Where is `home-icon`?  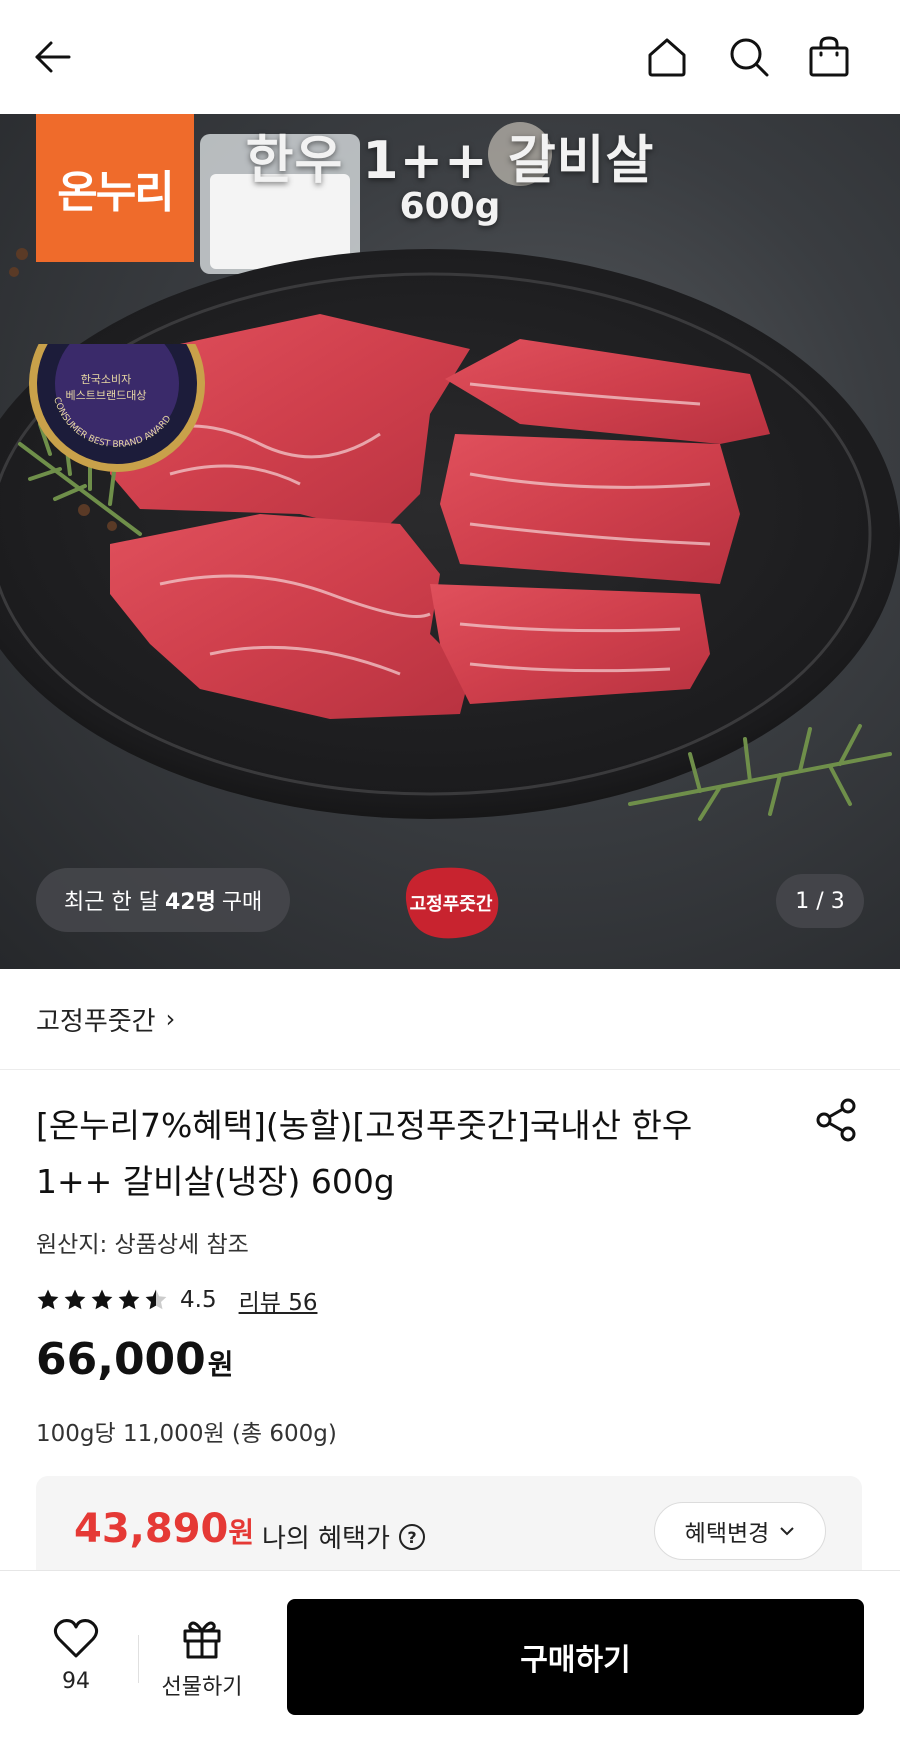 home-icon is located at coordinates (667, 57).